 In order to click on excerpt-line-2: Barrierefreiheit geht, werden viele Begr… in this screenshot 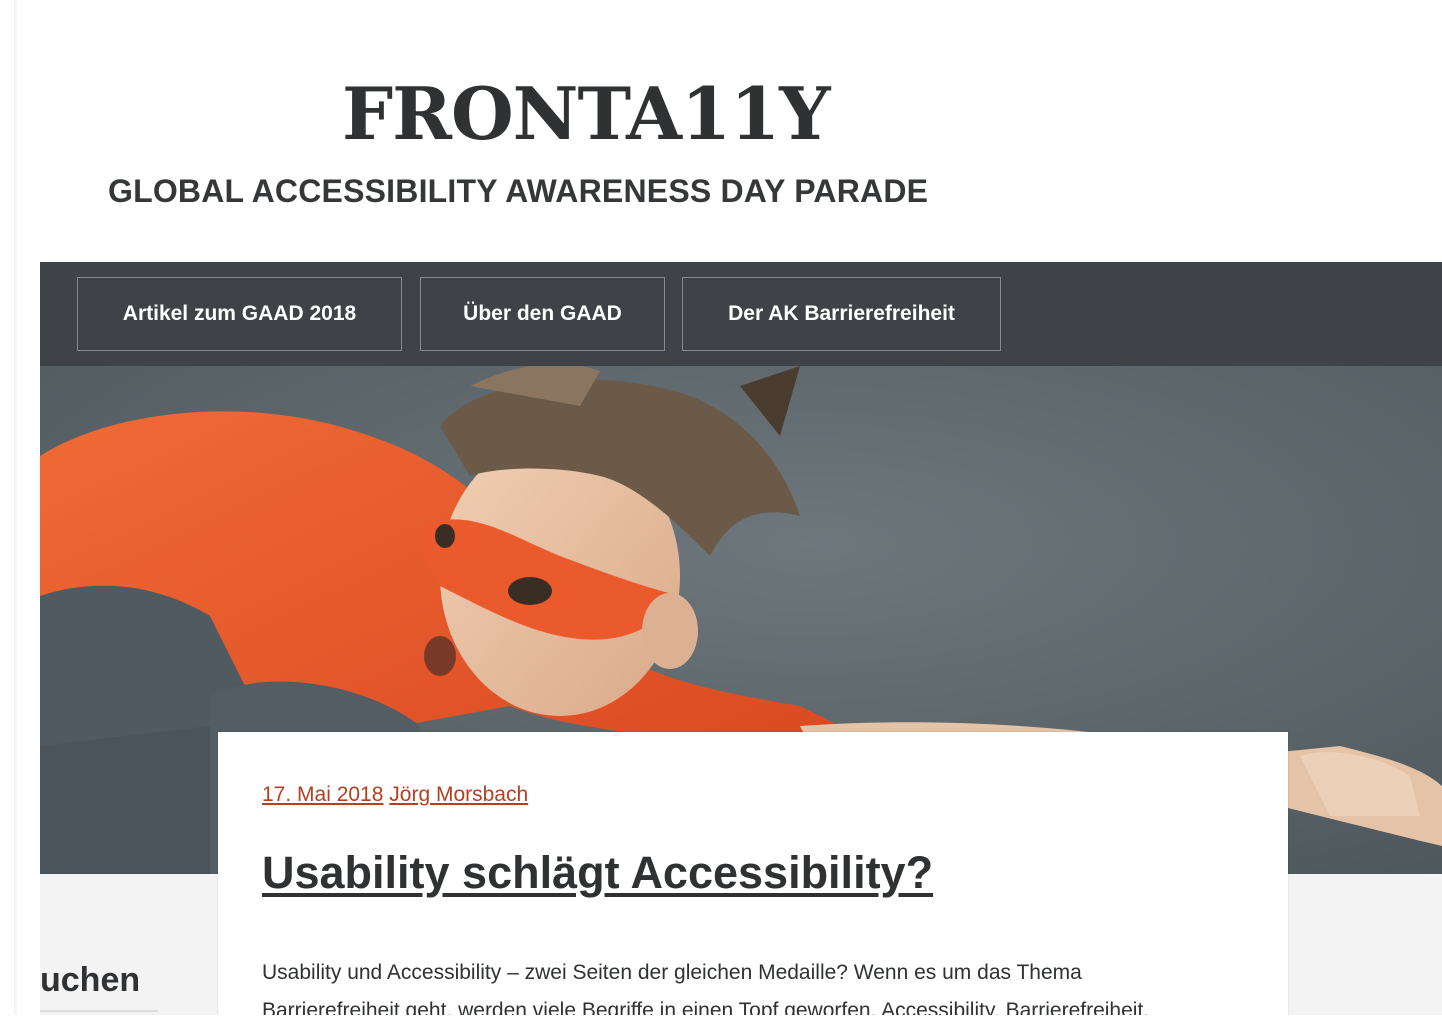, I will do `click(706, 1007)`.